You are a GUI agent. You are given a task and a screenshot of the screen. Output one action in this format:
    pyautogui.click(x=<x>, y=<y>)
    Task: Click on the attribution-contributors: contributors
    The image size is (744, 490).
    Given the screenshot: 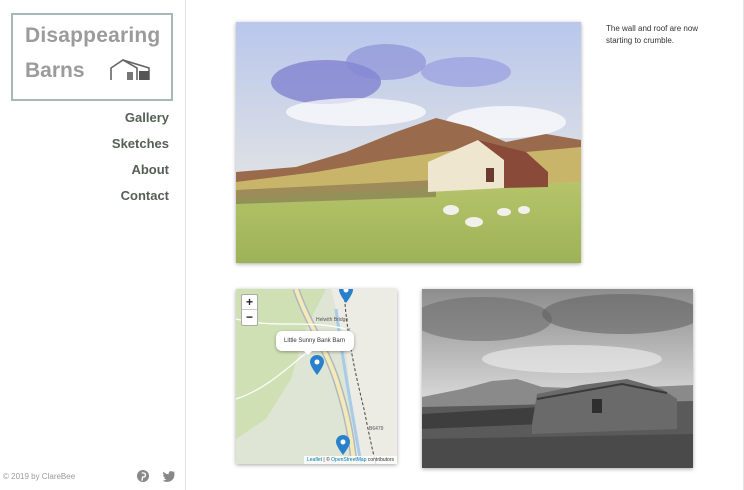 What is the action you would take?
    pyautogui.click(x=380, y=460)
    